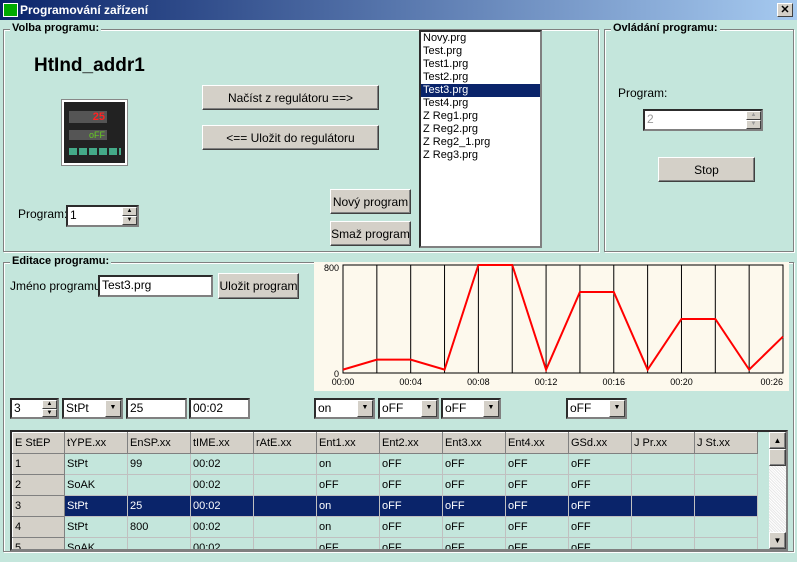  What do you see at coordinates (159, 527) in the screenshot?
I see `table-cell: 800` at bounding box center [159, 527].